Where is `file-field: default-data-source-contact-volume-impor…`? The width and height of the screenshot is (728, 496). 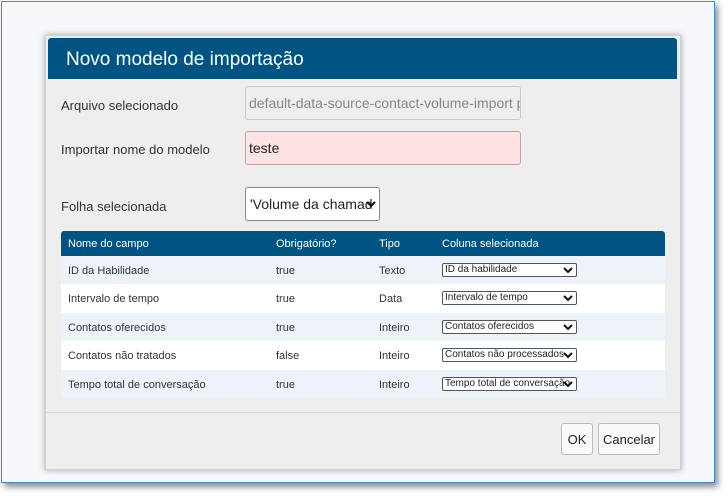 file-field: default-data-source-contact-volume-impor… is located at coordinates (383, 103).